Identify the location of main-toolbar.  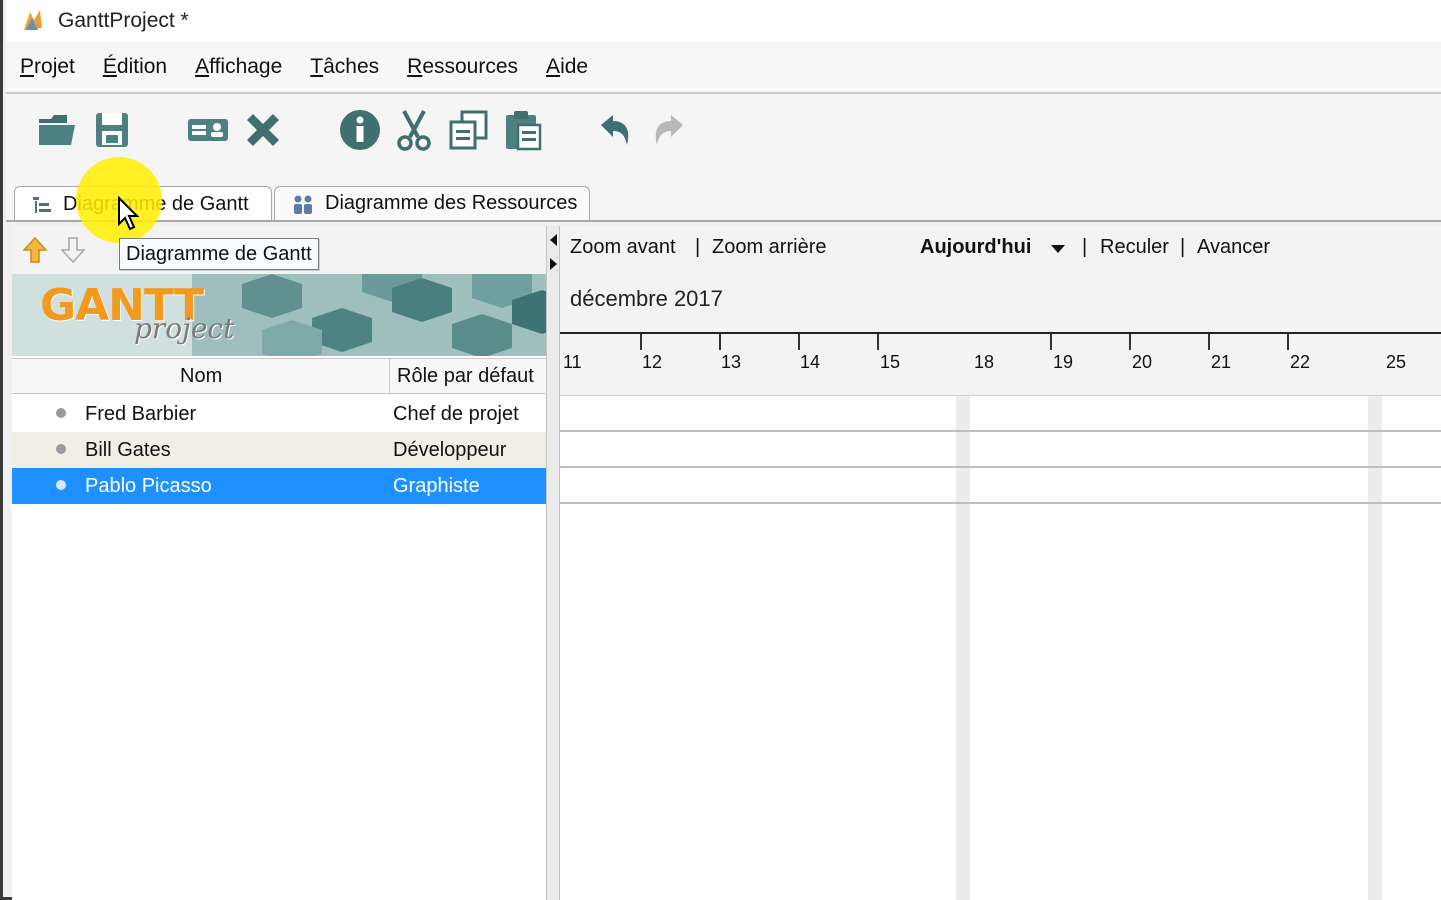
(723, 134).